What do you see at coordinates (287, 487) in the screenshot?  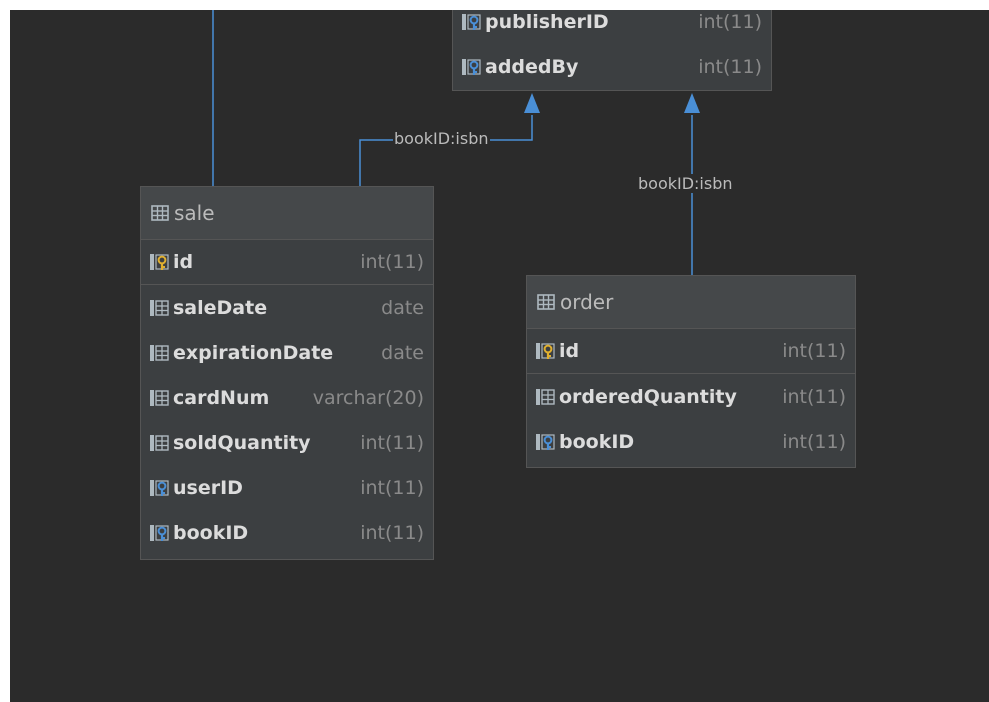 I see `table-row-userID: userID int(11)` at bounding box center [287, 487].